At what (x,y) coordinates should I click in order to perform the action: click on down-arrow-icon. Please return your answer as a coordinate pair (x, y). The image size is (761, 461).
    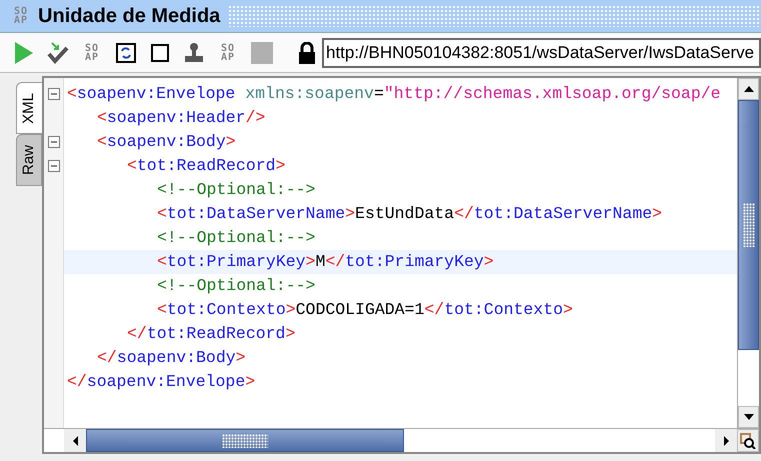
    Looking at the image, I should click on (749, 417).